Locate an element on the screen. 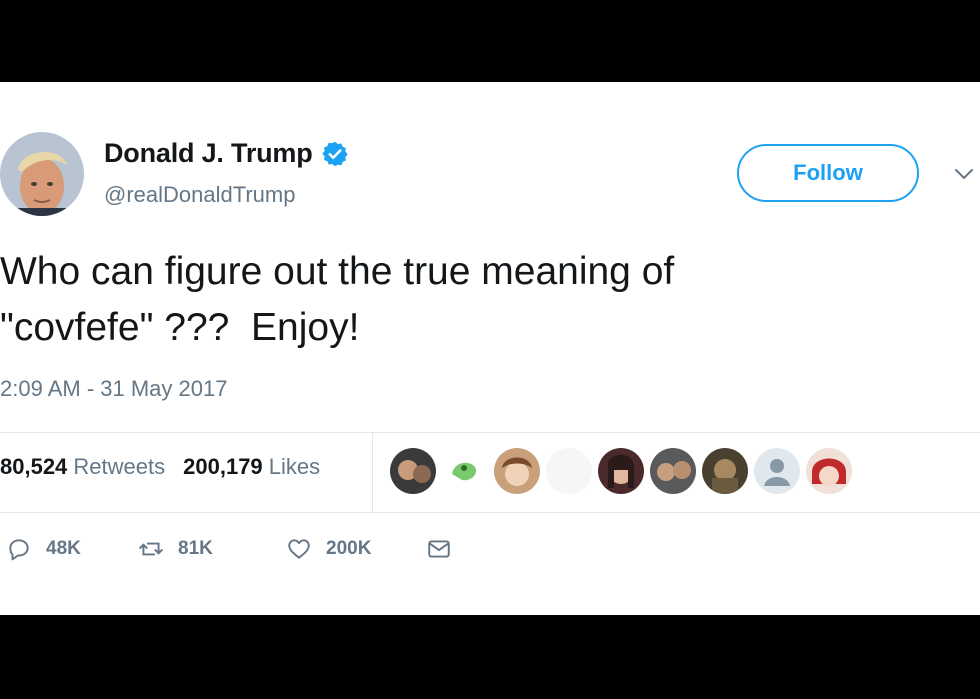 This screenshot has width=980, height=699. stats-separator is located at coordinates (372, 472).